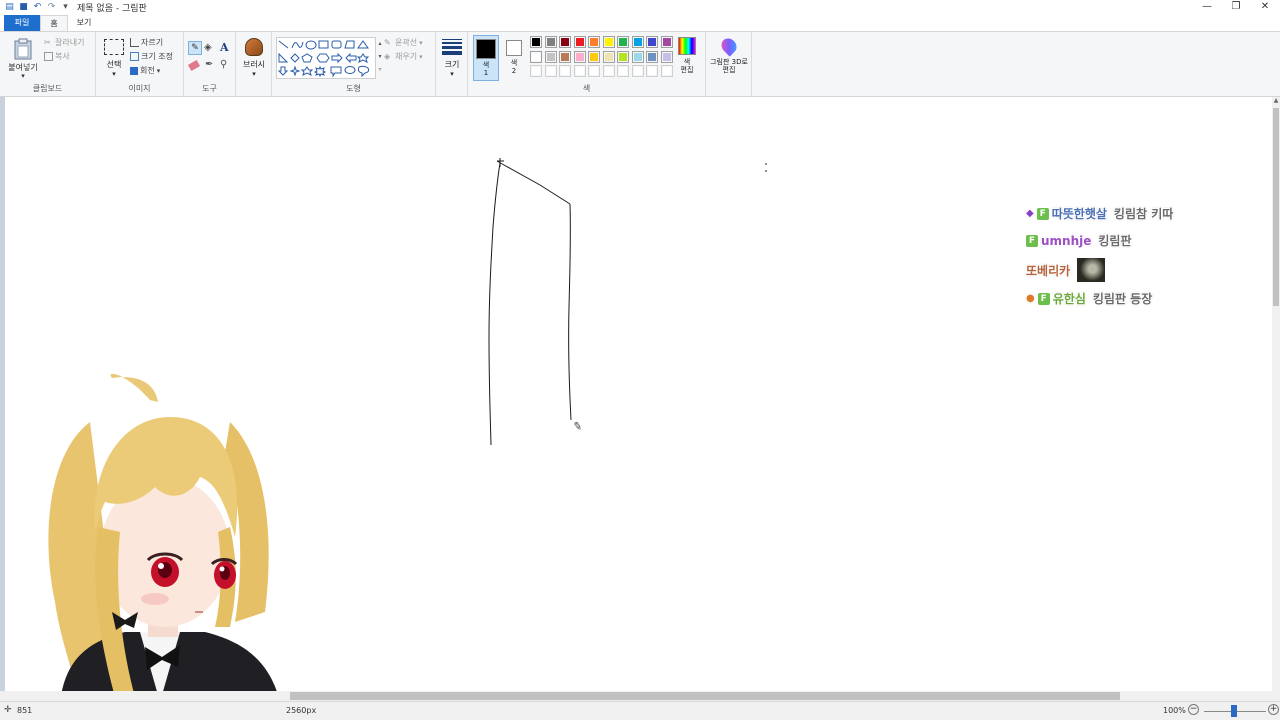  I want to click on size-group: 크기 ▾, so click(452, 64).